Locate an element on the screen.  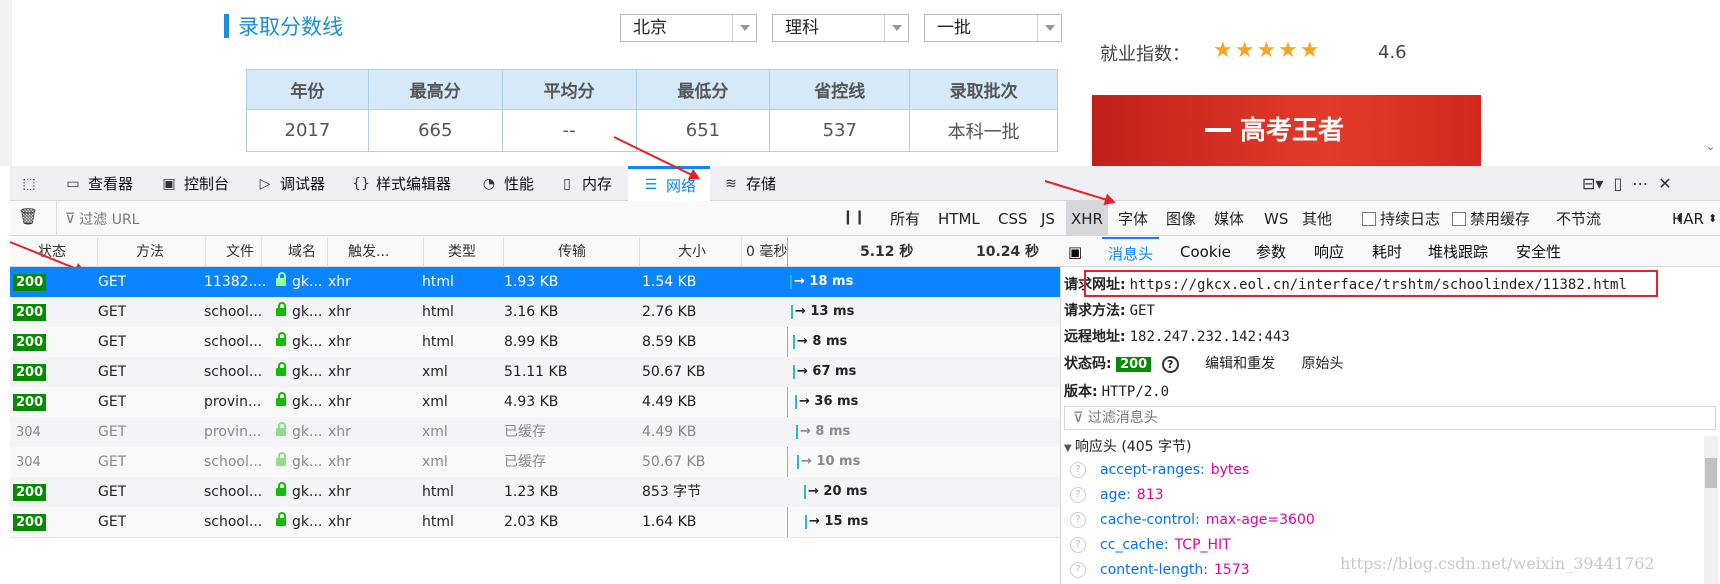
tab-console: ▣ 控制台 is located at coordinates (194, 183).